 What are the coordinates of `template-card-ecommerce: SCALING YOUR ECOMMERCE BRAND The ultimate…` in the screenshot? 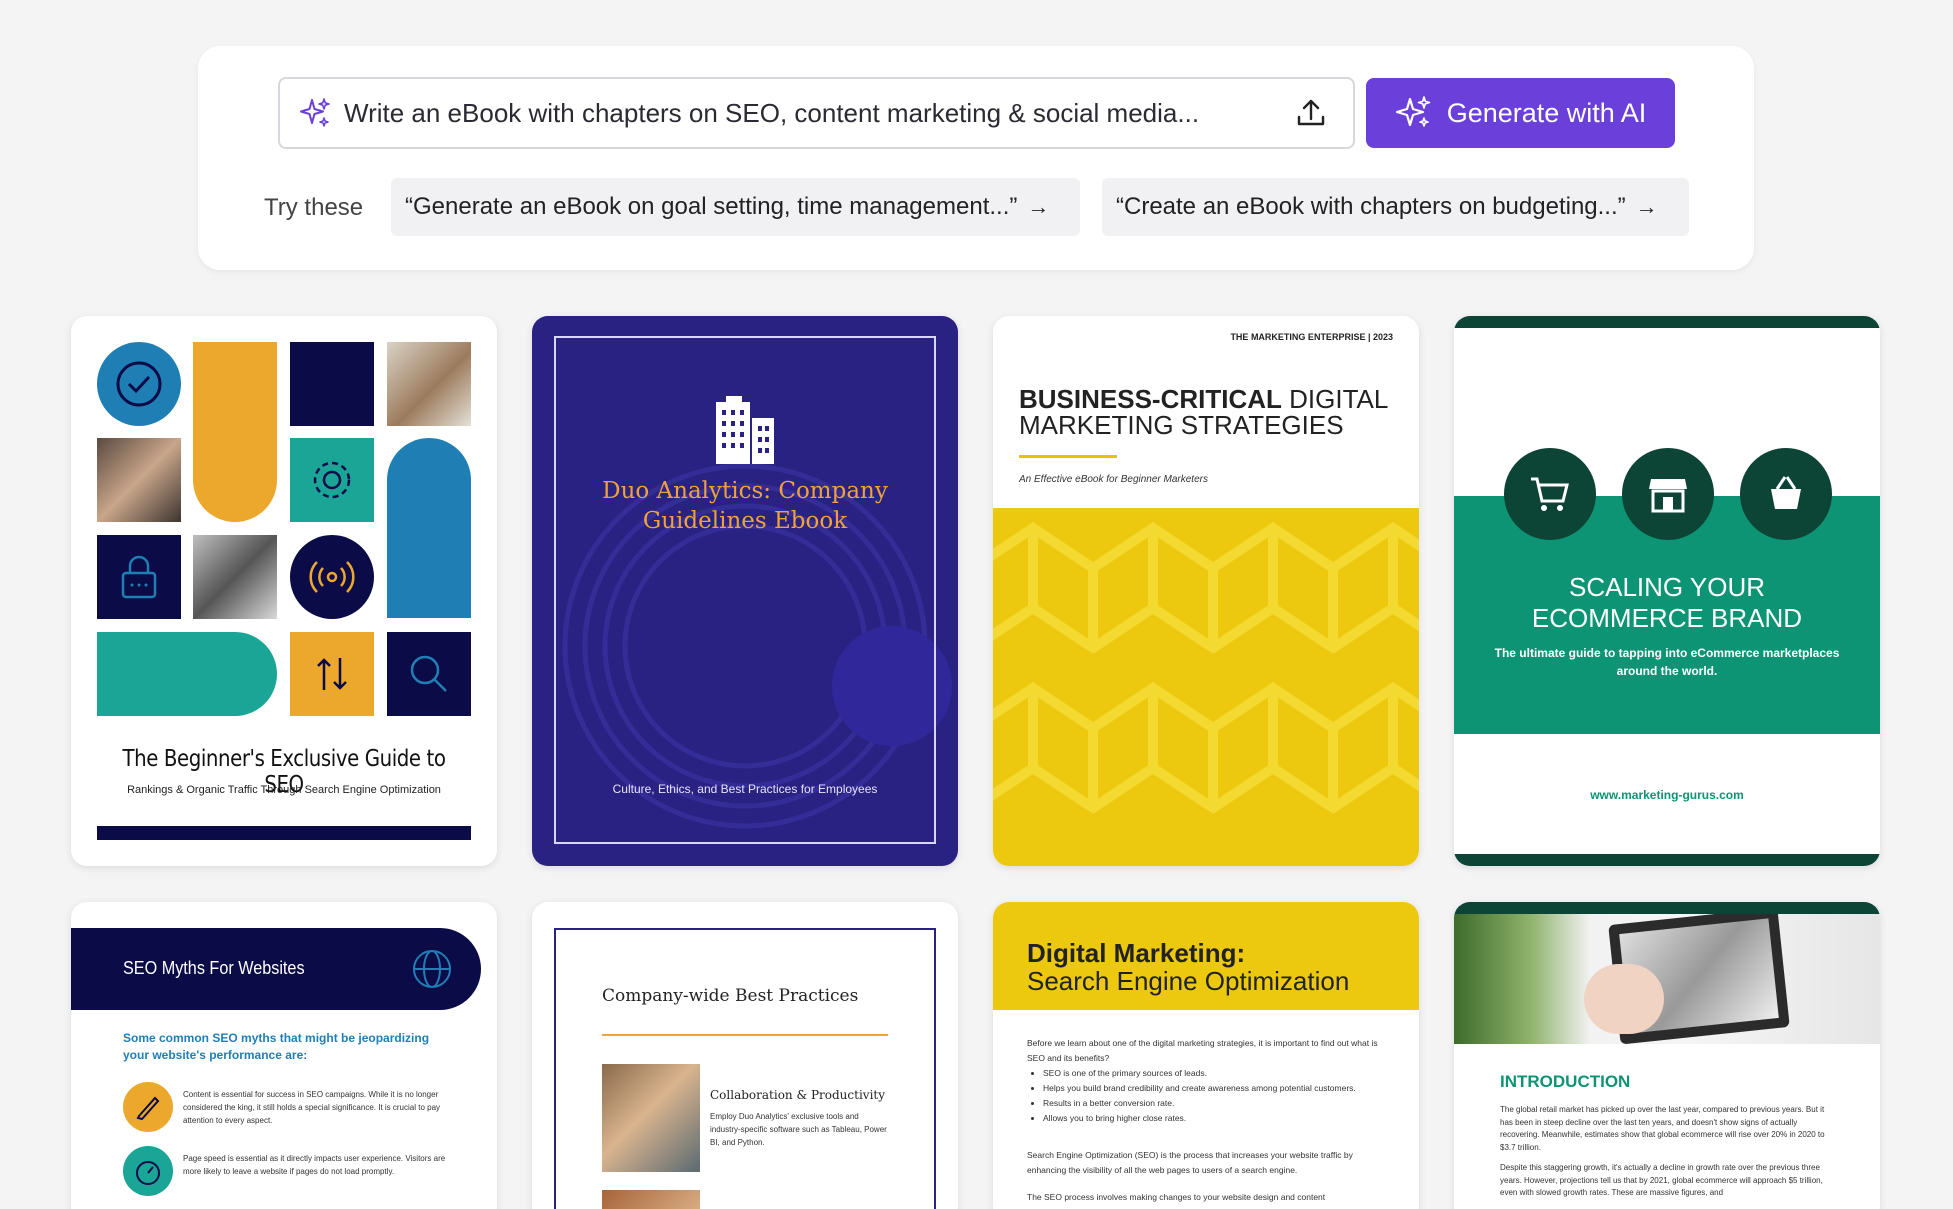 It's located at (1667, 591).